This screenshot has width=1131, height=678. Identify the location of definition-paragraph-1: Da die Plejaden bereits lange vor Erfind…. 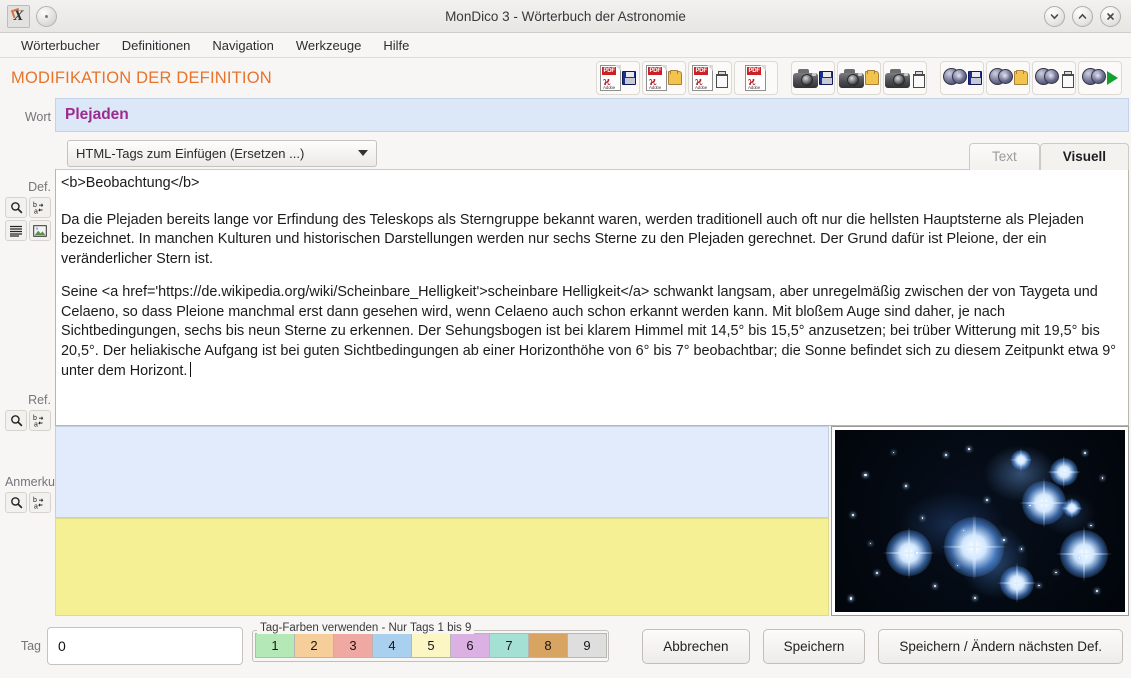
(572, 239).